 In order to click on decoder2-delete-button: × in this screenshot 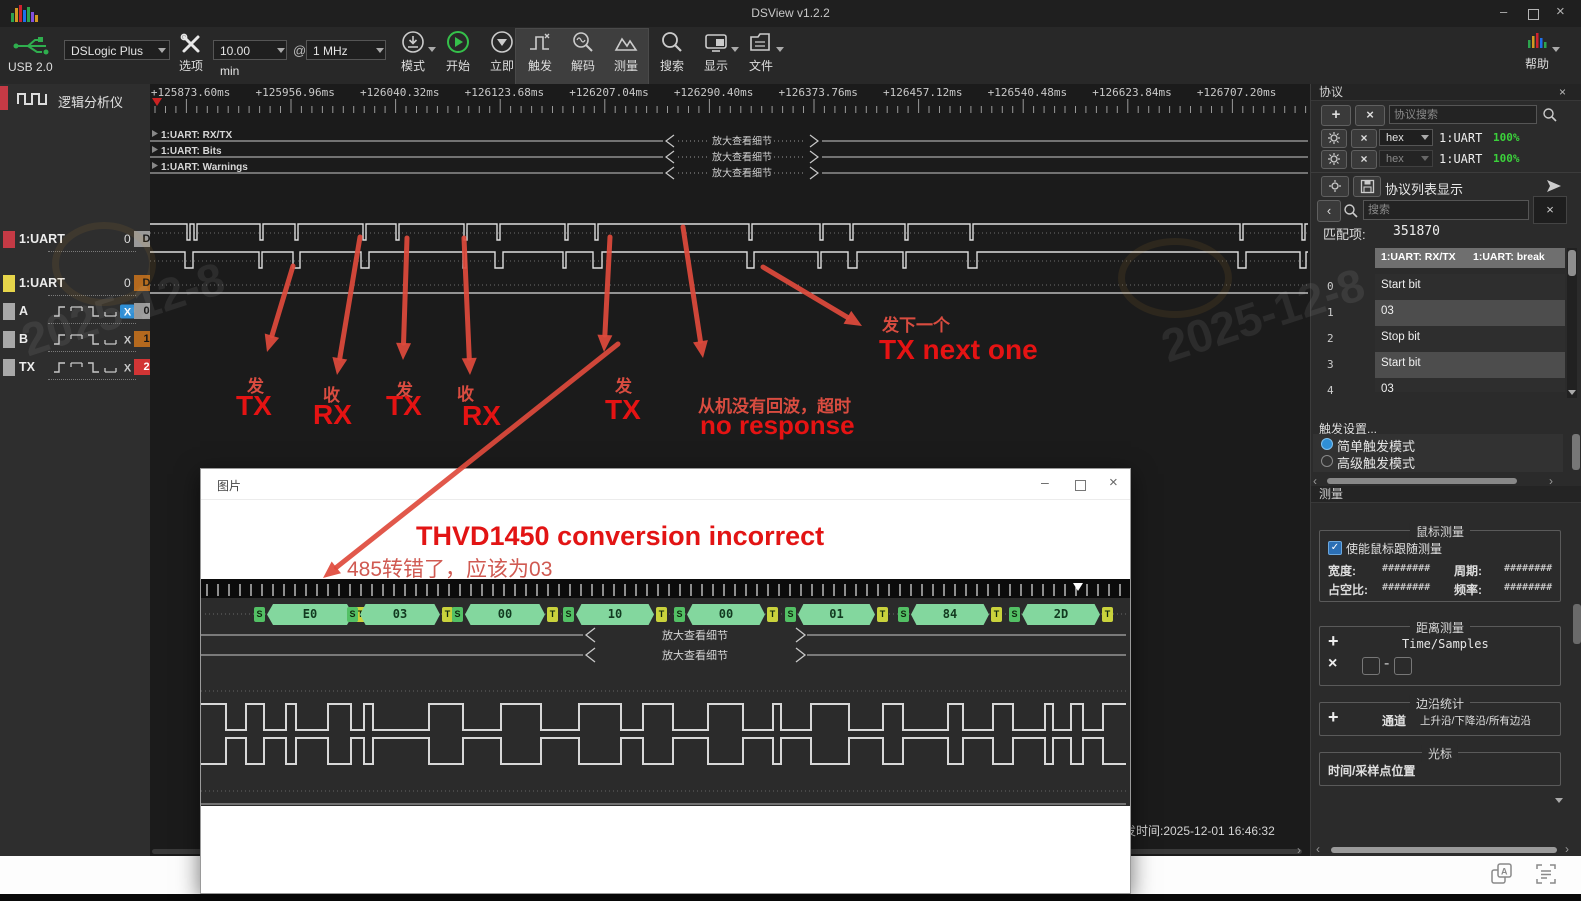, I will do `click(1364, 159)`.